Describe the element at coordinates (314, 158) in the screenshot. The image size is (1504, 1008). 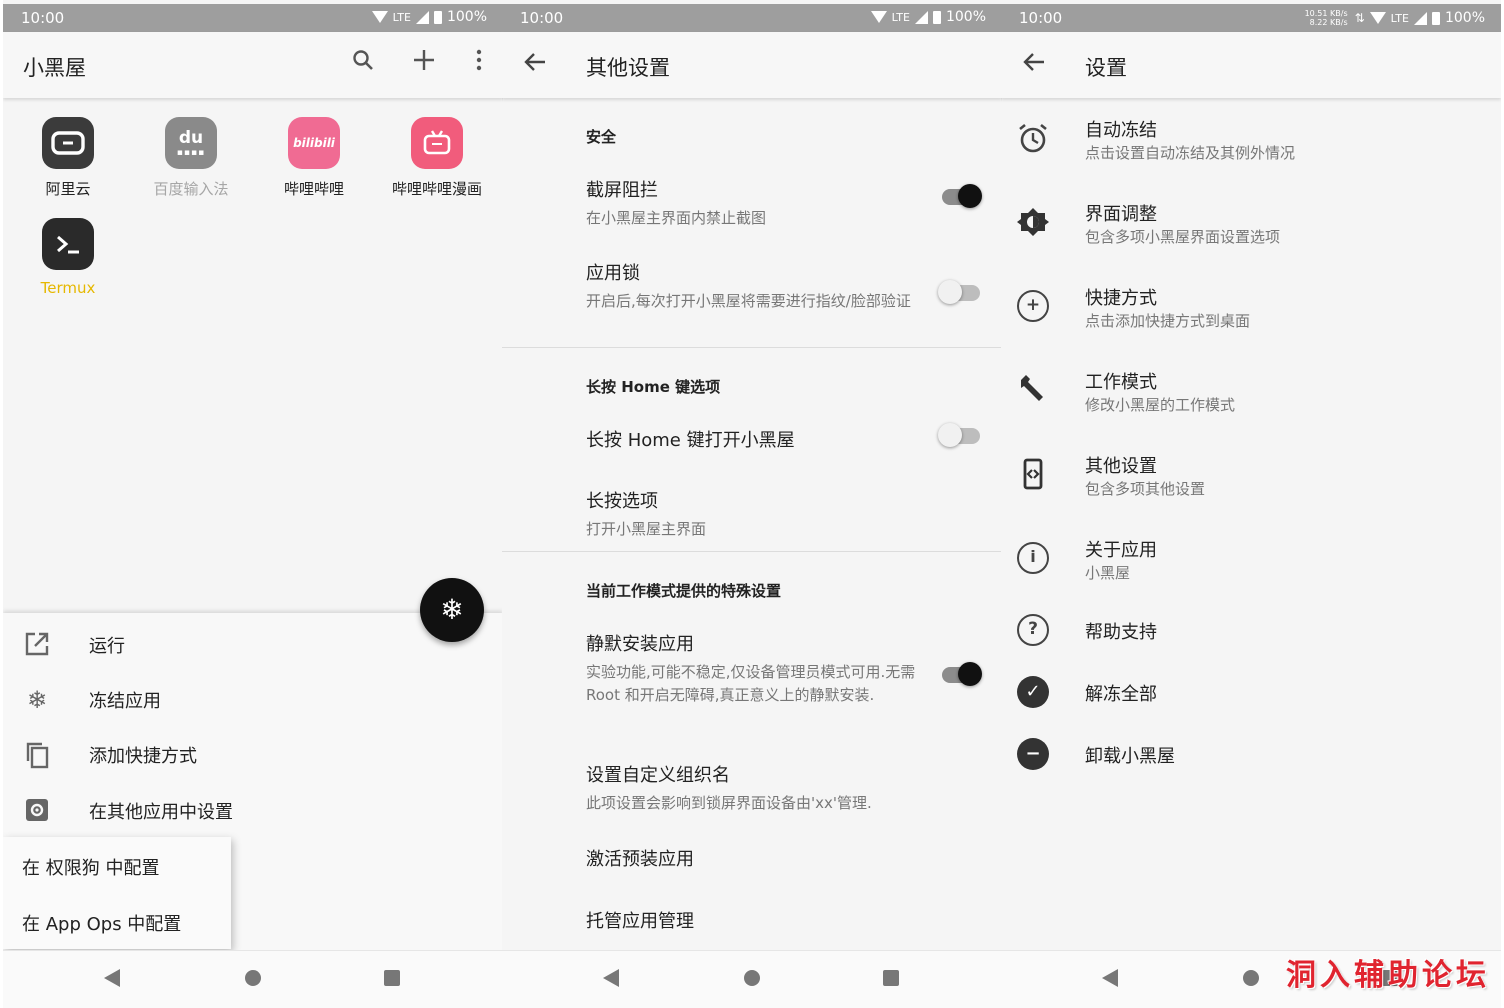
I see `app-item-bilibili: bilibili 哔哩哔哩` at that location.